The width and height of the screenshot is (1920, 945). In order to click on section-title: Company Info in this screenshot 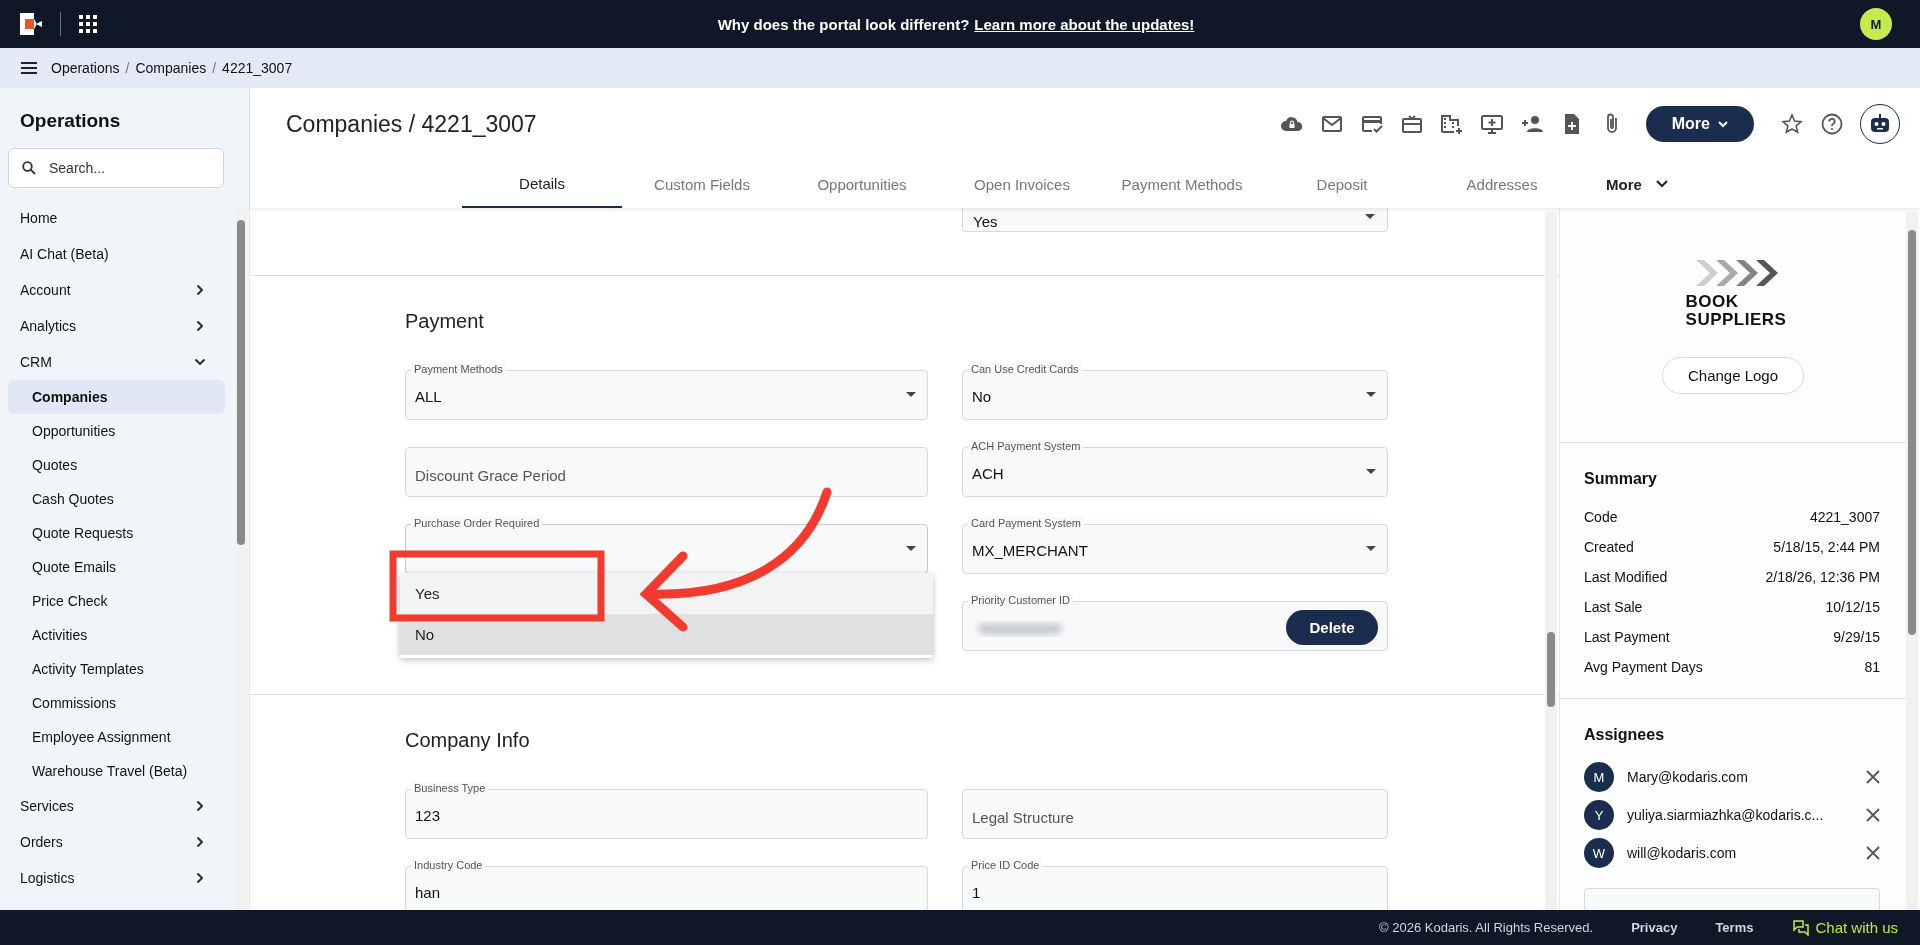, I will do `click(468, 740)`.